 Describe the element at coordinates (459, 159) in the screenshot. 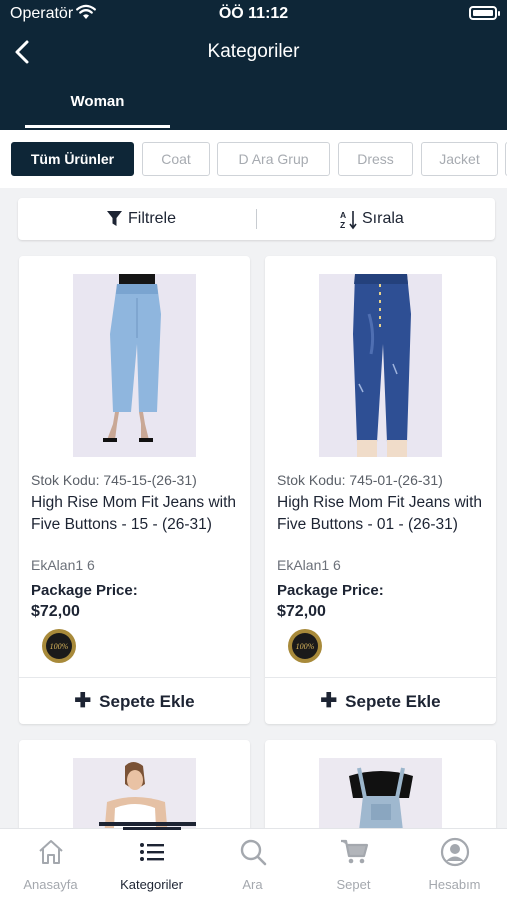

I see `chip-jacket: Jacket` at that location.